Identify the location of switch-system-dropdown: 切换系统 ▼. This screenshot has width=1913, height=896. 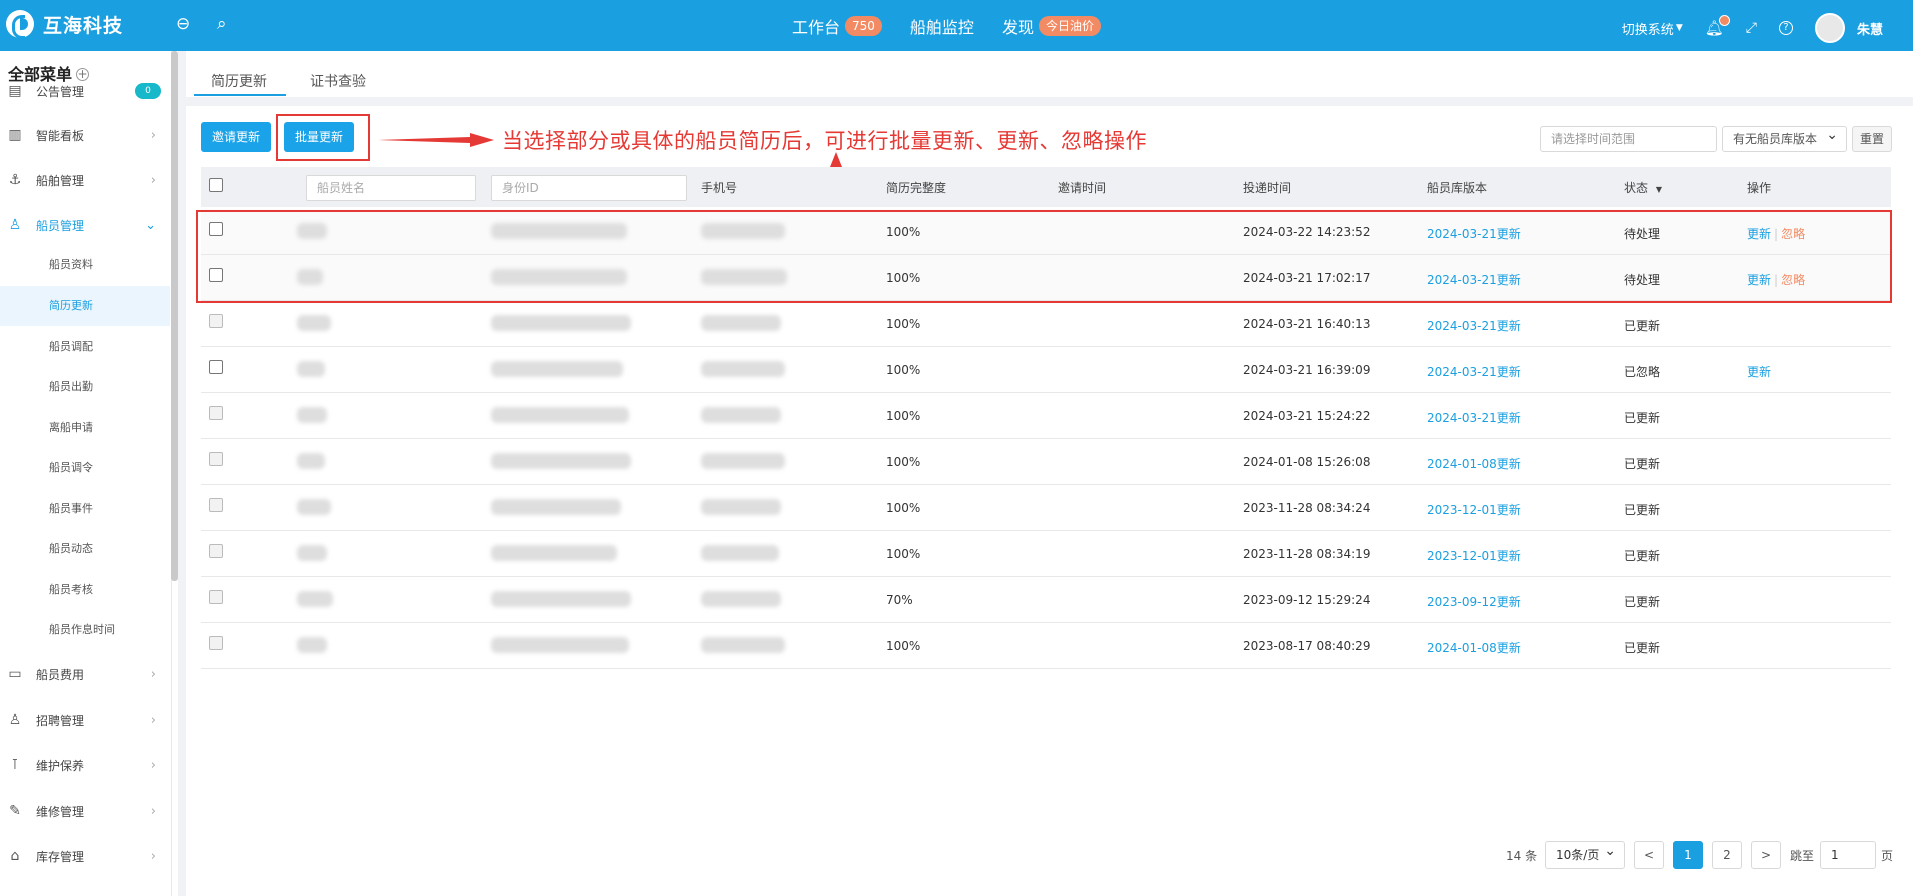
(1652, 28).